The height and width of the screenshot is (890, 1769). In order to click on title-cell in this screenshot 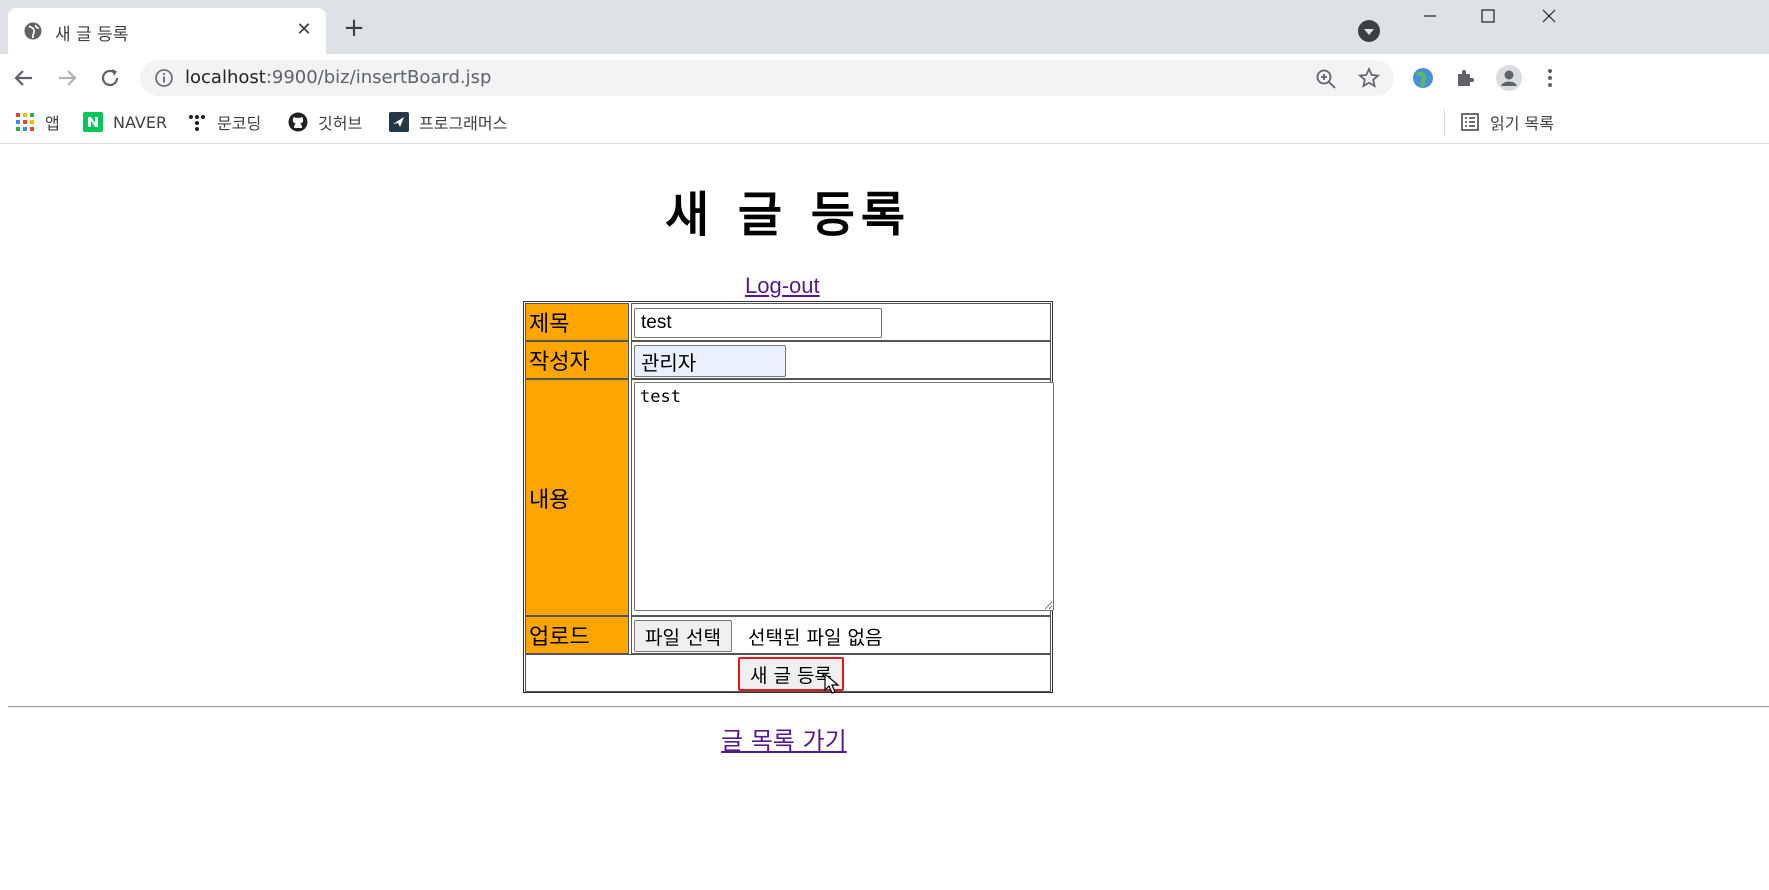, I will do `click(841, 322)`.